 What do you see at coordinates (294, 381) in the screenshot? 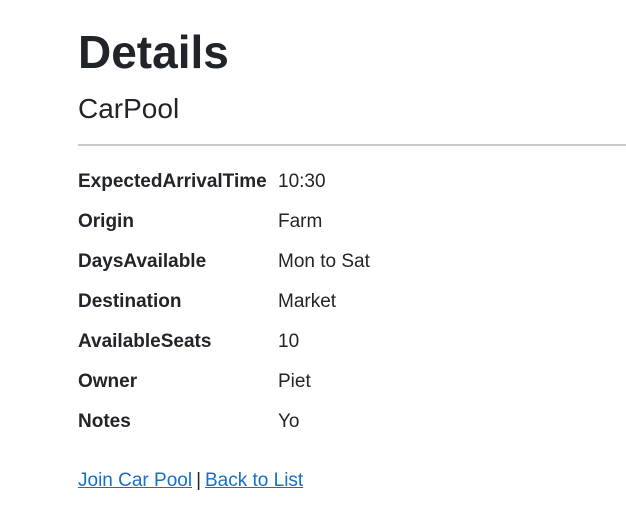
I see `detail-value: Piet` at bounding box center [294, 381].